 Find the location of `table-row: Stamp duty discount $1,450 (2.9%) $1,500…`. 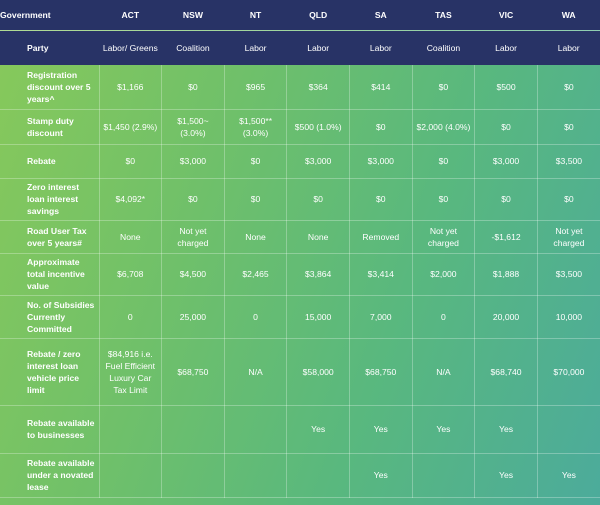

table-row: Stamp duty discount $1,450 (2.9%) $1,500… is located at coordinates (300, 127).